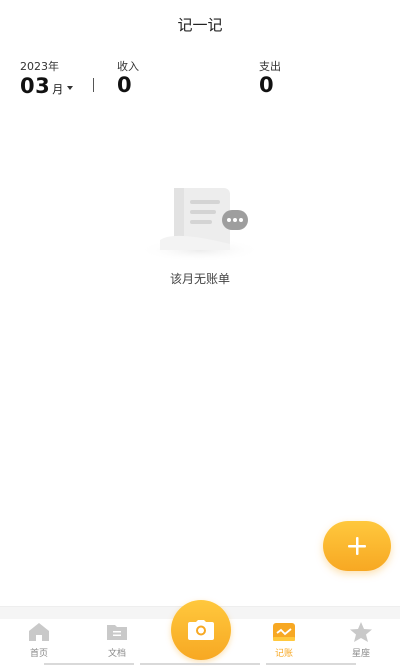 This screenshot has height=666, width=400. Describe the element at coordinates (199, 279) in the screenshot. I see `empty-message: 该月无账单` at that location.